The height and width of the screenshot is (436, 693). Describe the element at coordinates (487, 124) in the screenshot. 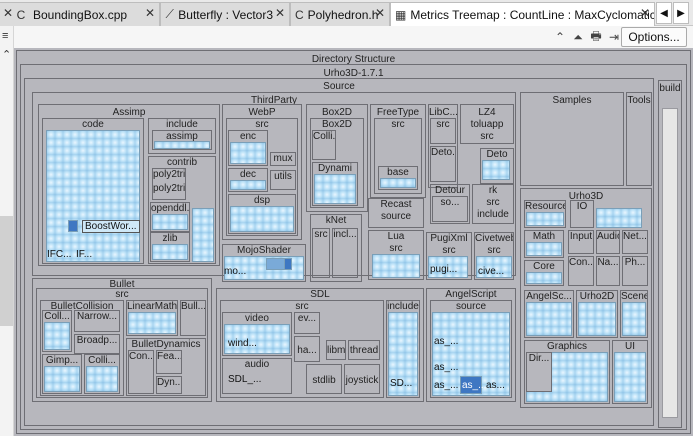

I see `treemap-lz4: LZ4 toluapp src` at that location.